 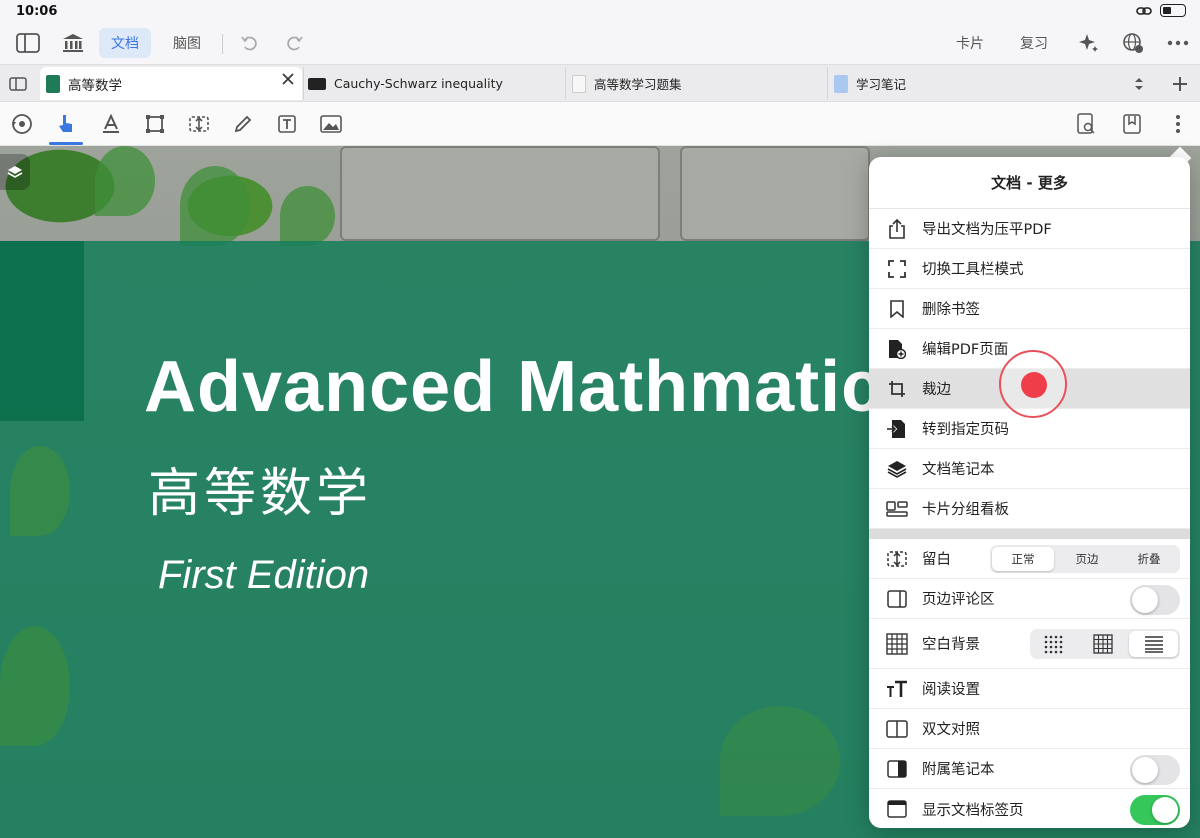 I want to click on goto-page-icon, so click(x=897, y=429).